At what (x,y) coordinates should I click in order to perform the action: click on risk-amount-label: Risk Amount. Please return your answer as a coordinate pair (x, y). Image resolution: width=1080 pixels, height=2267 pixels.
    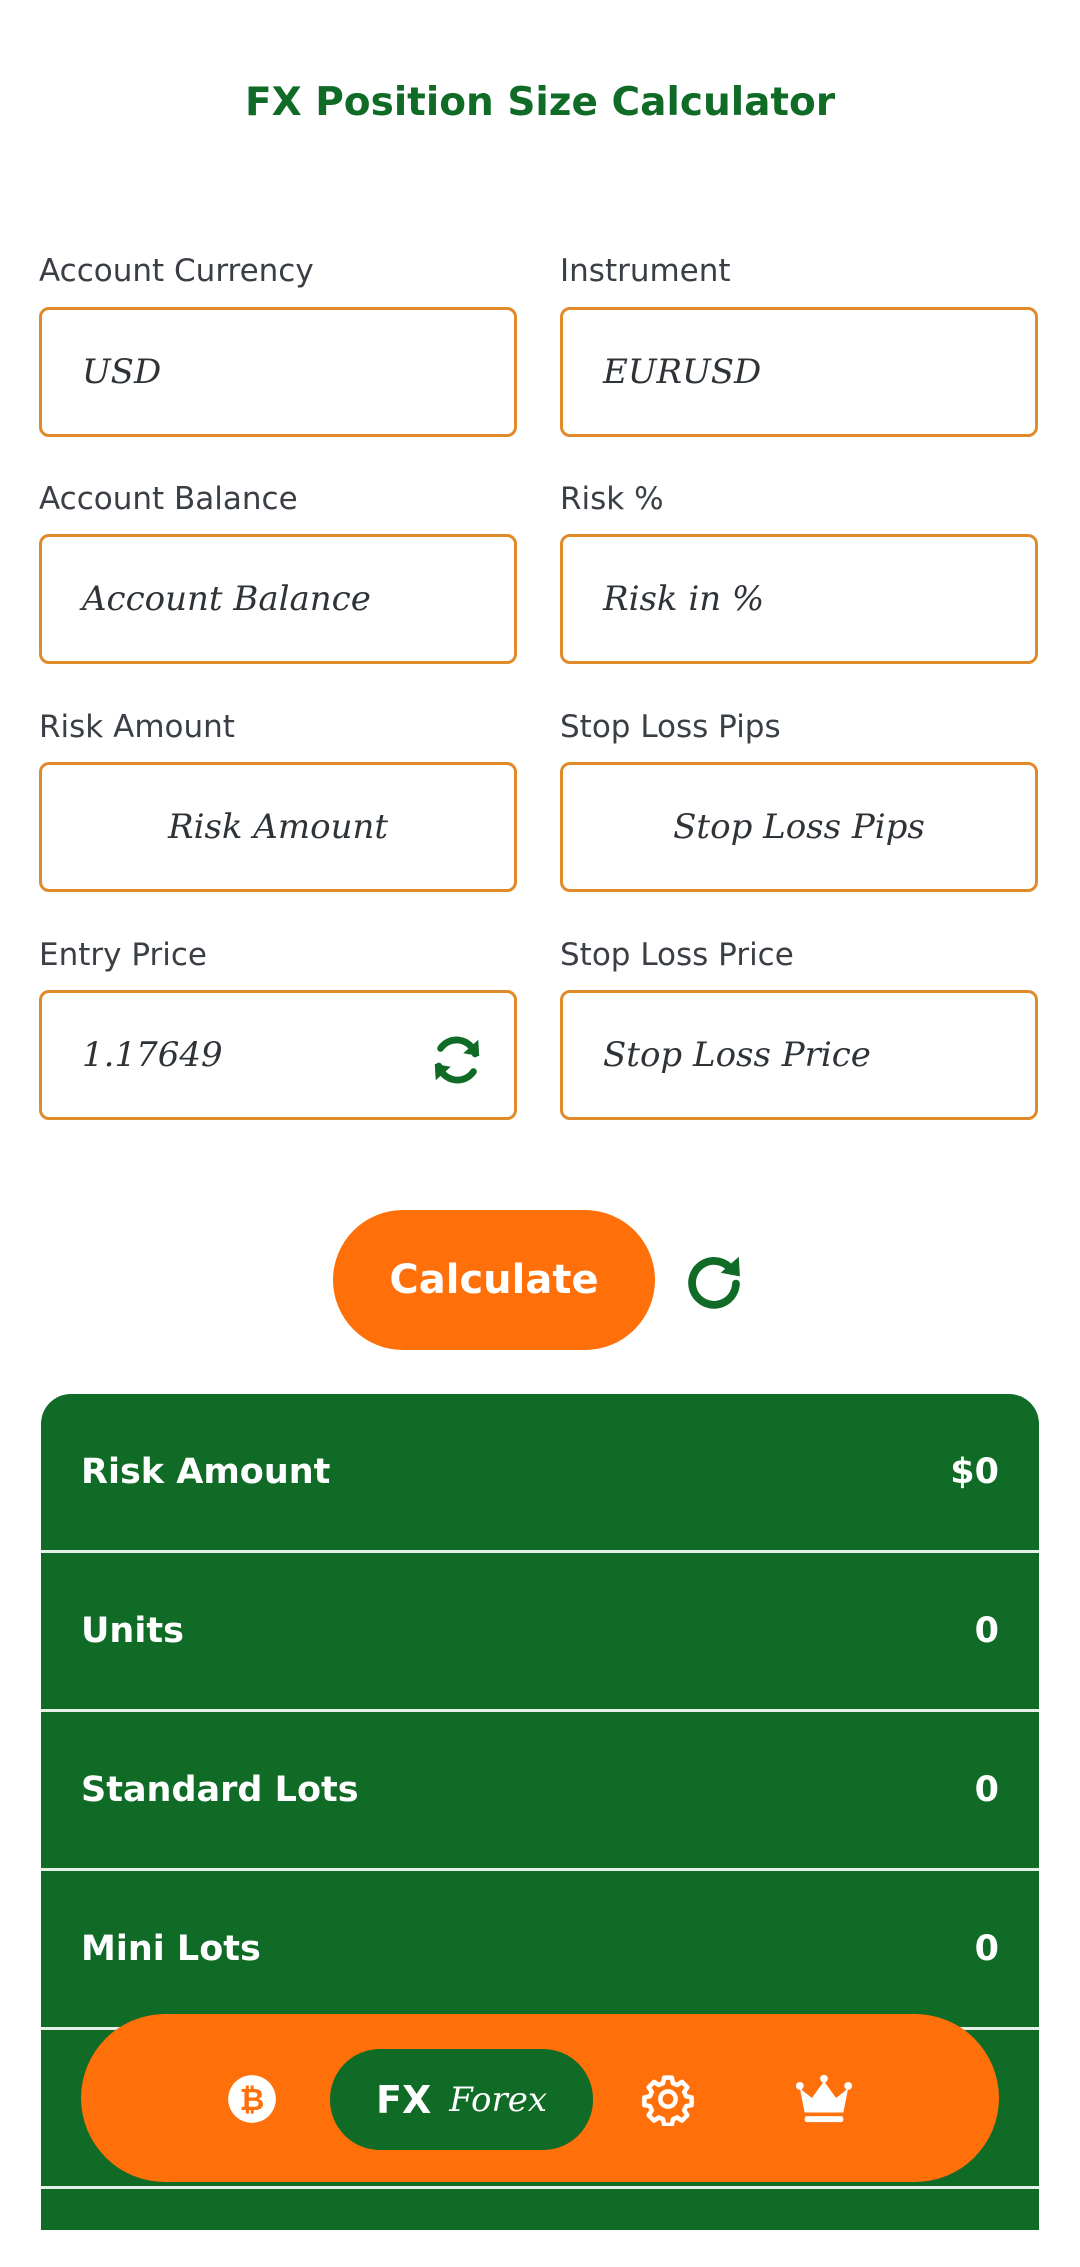
    Looking at the image, I should click on (137, 727).